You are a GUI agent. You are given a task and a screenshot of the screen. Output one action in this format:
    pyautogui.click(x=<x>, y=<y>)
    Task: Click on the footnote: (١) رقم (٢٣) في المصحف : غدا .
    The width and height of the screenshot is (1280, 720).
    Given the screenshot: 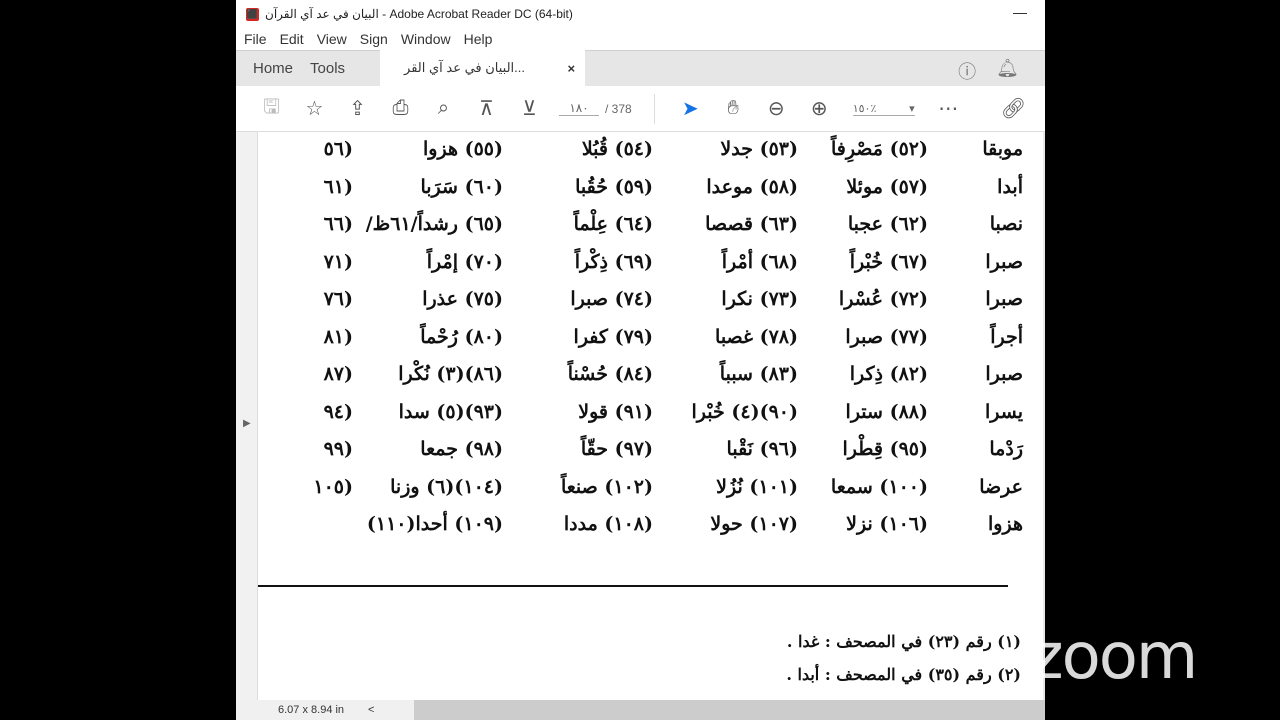 What is the action you would take?
    pyautogui.click(x=903, y=641)
    